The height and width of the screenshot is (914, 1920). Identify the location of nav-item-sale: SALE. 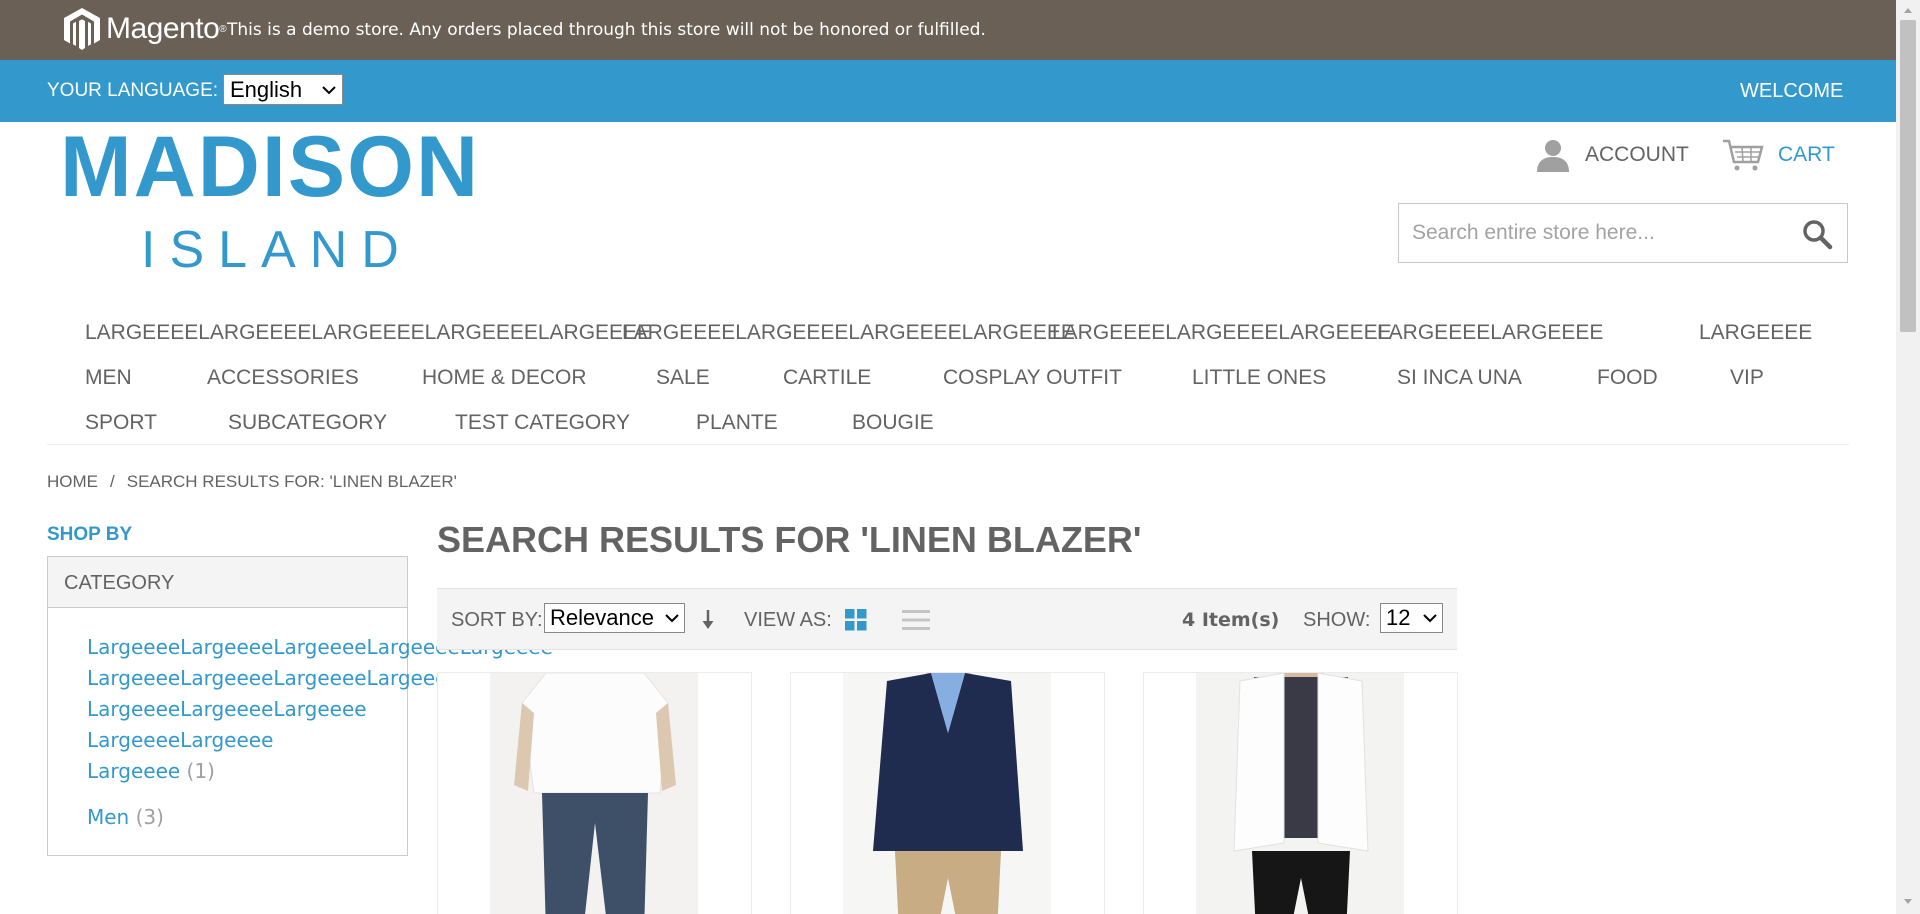
(683, 378).